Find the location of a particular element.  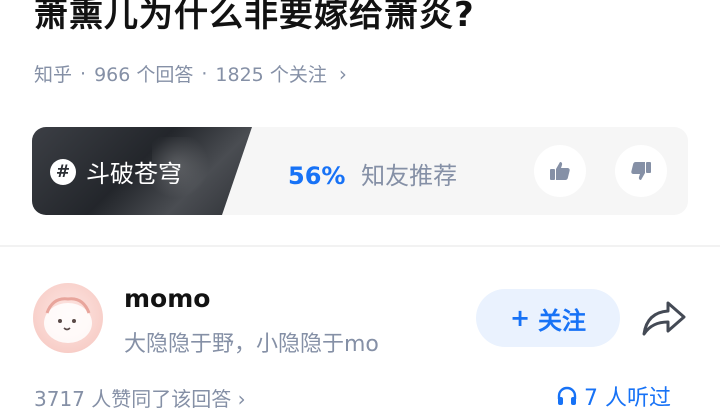

source-label: 知乎 is located at coordinates (53, 75).